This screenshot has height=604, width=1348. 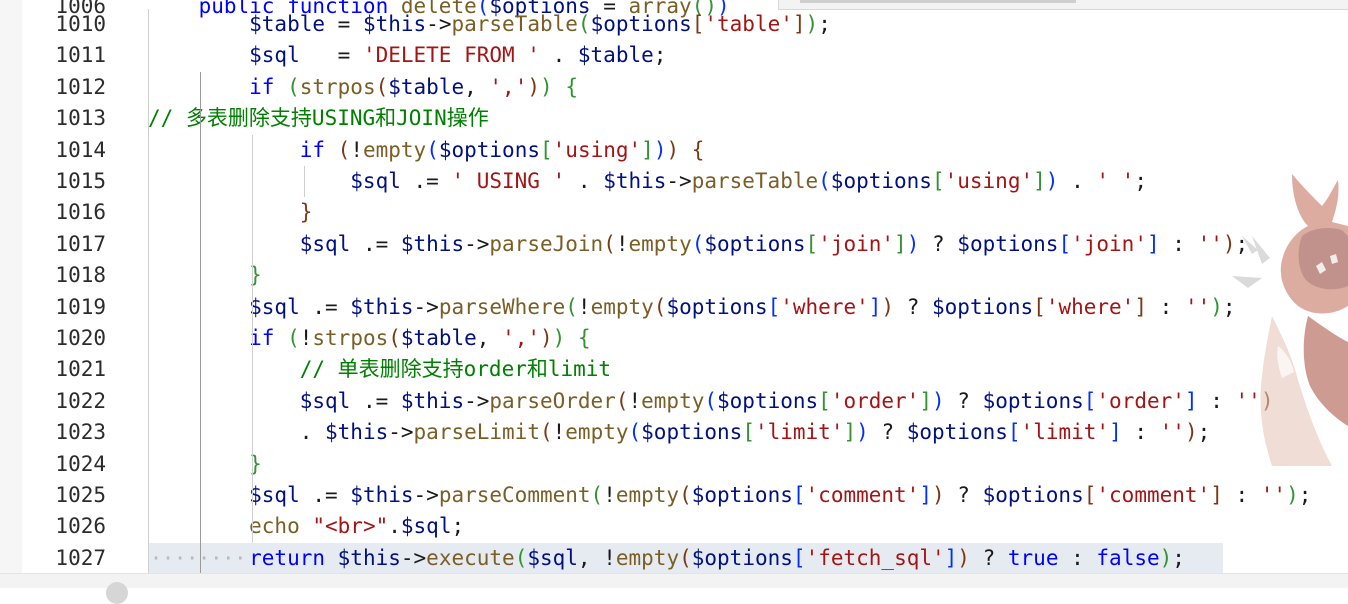 I want to click on code-token: execute, so click(x=470, y=557).